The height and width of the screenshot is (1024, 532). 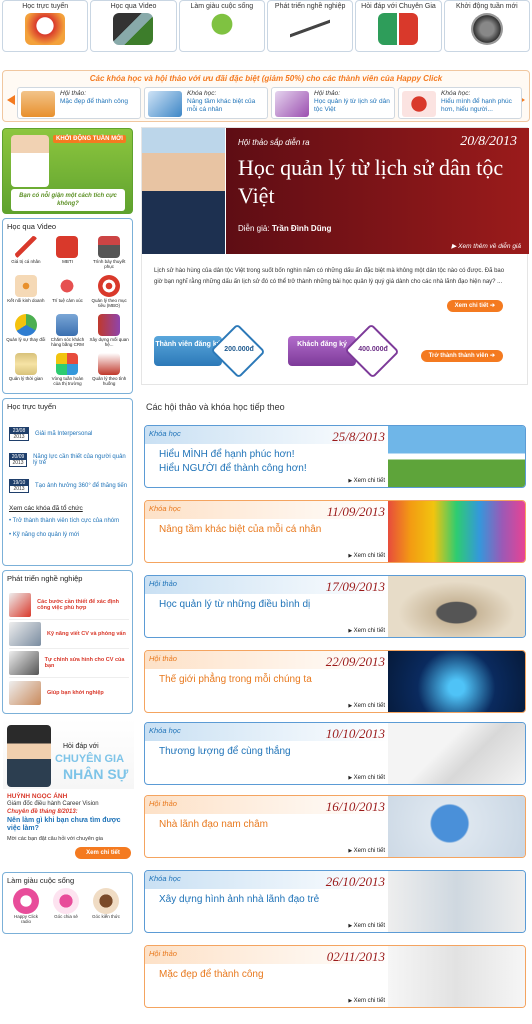 I want to click on video-label: Giá trị cá nhân, so click(x=26, y=261).